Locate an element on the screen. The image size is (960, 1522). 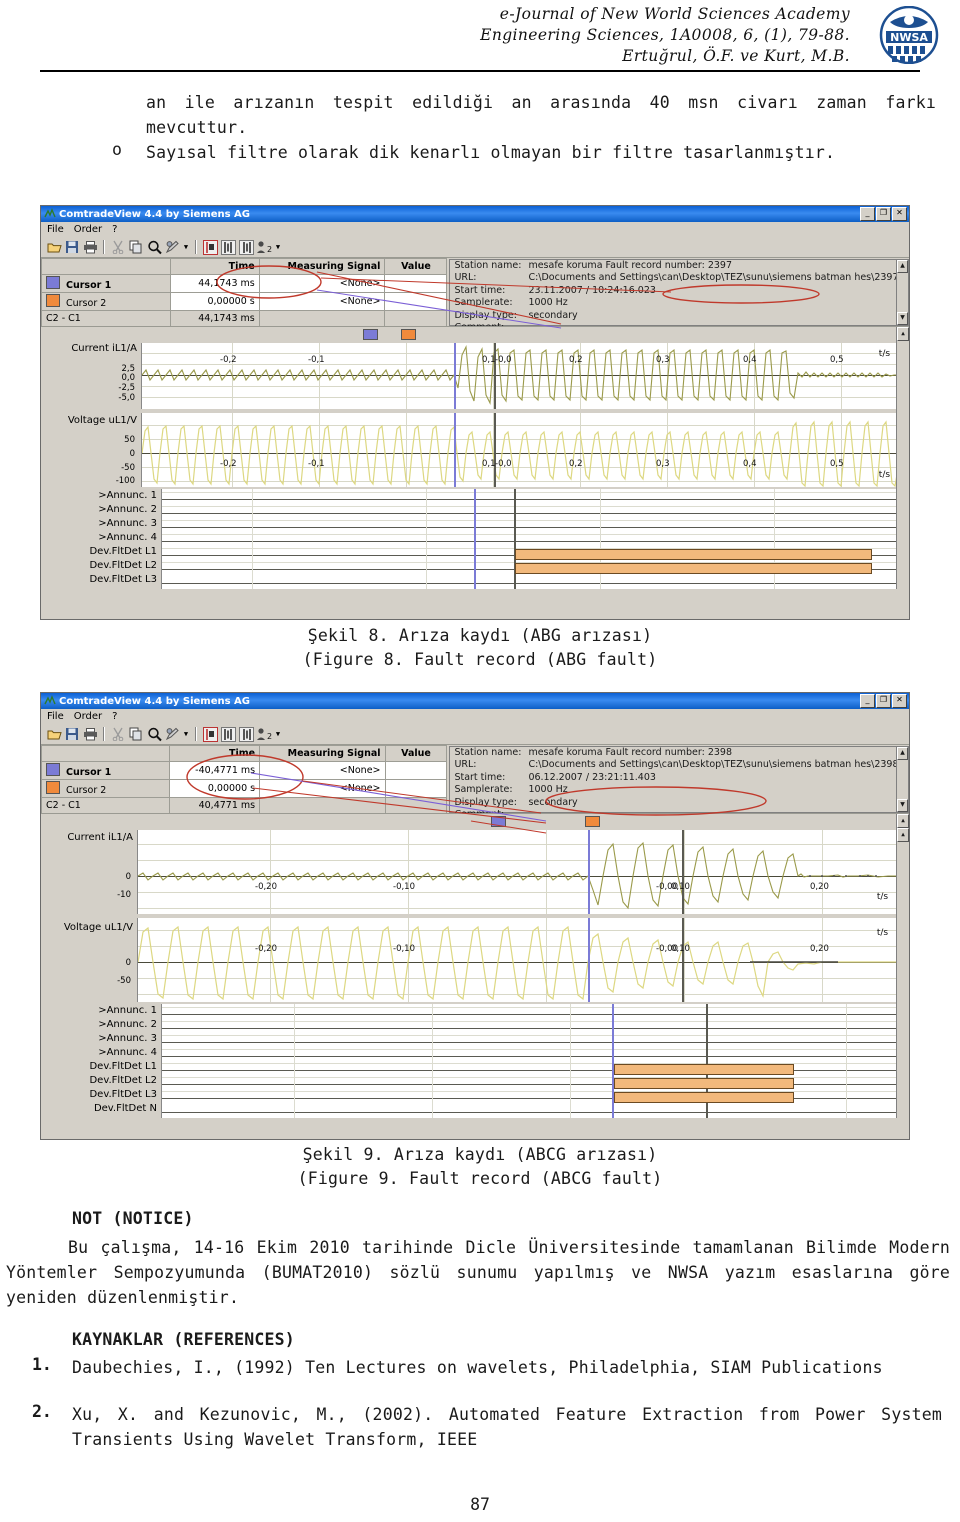
voltage-plot-area: -0,20 -0,10 -0,00 0,10 0,20 t/s is located at coordinates (517, 960).